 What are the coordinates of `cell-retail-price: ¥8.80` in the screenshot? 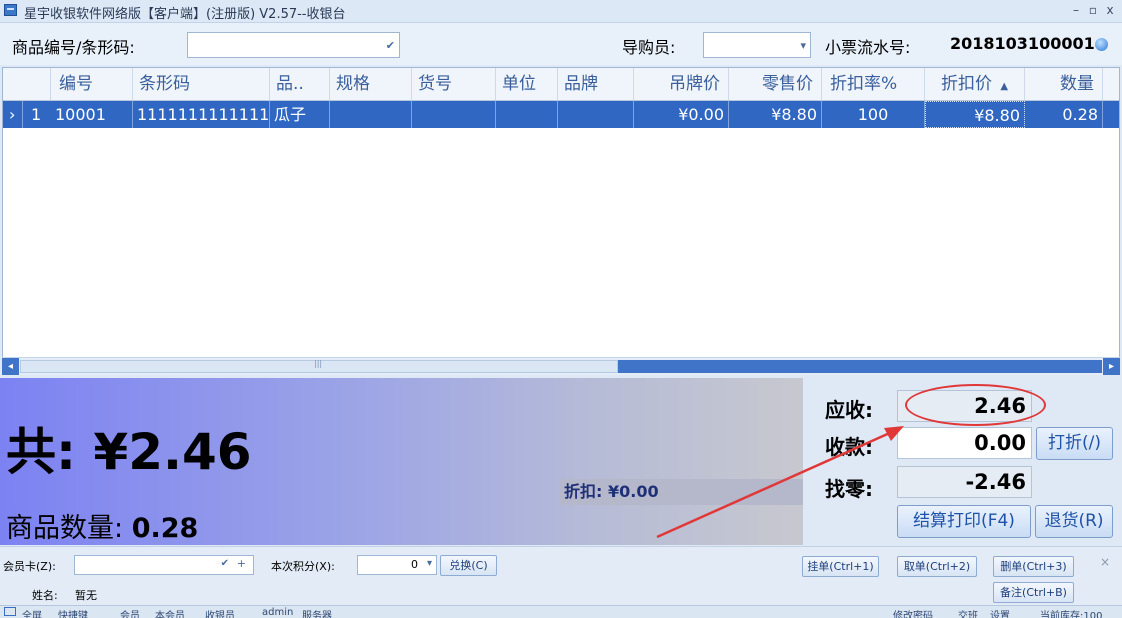 It's located at (775, 114).